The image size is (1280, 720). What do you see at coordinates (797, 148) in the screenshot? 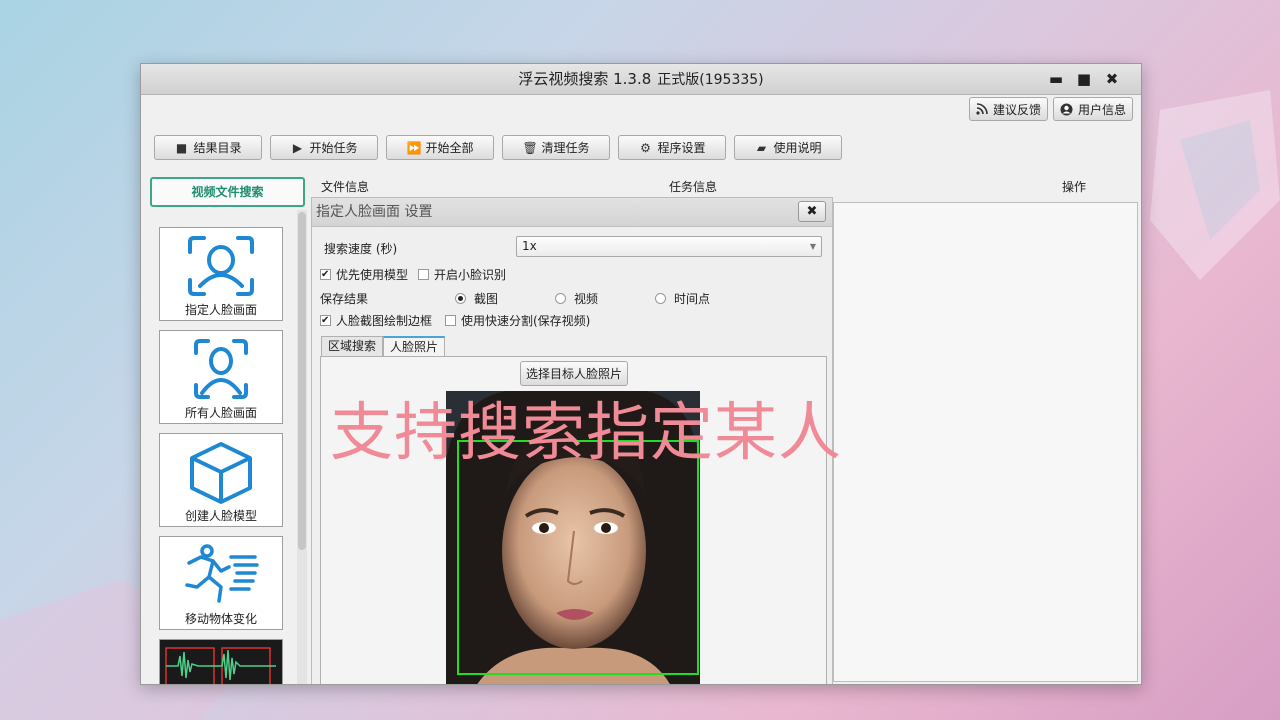
I see `manual-label: 使用说明` at bounding box center [797, 148].